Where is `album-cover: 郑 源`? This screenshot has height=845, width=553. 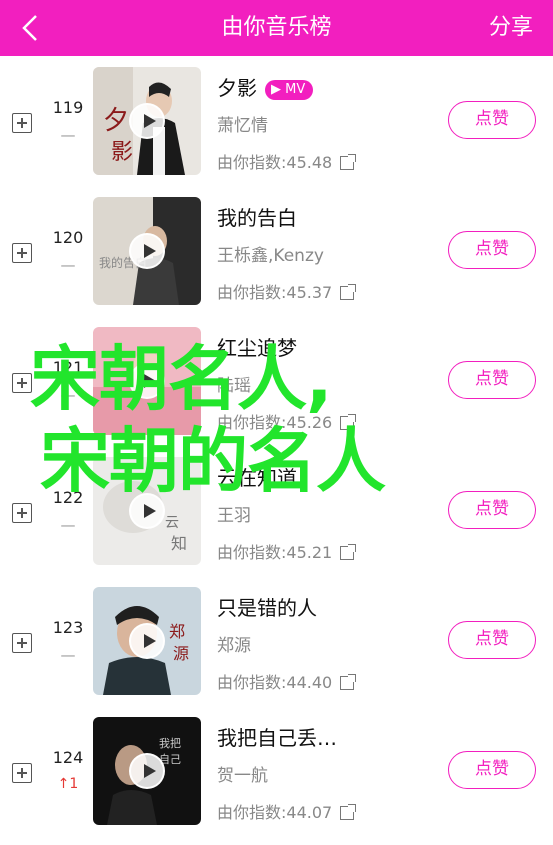
album-cover: 郑 源 is located at coordinates (147, 641).